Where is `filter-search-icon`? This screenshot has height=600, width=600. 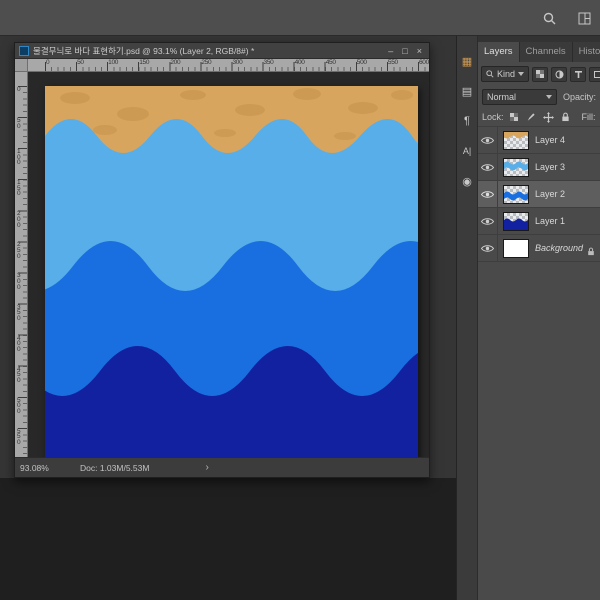
filter-search-icon is located at coordinates (490, 74).